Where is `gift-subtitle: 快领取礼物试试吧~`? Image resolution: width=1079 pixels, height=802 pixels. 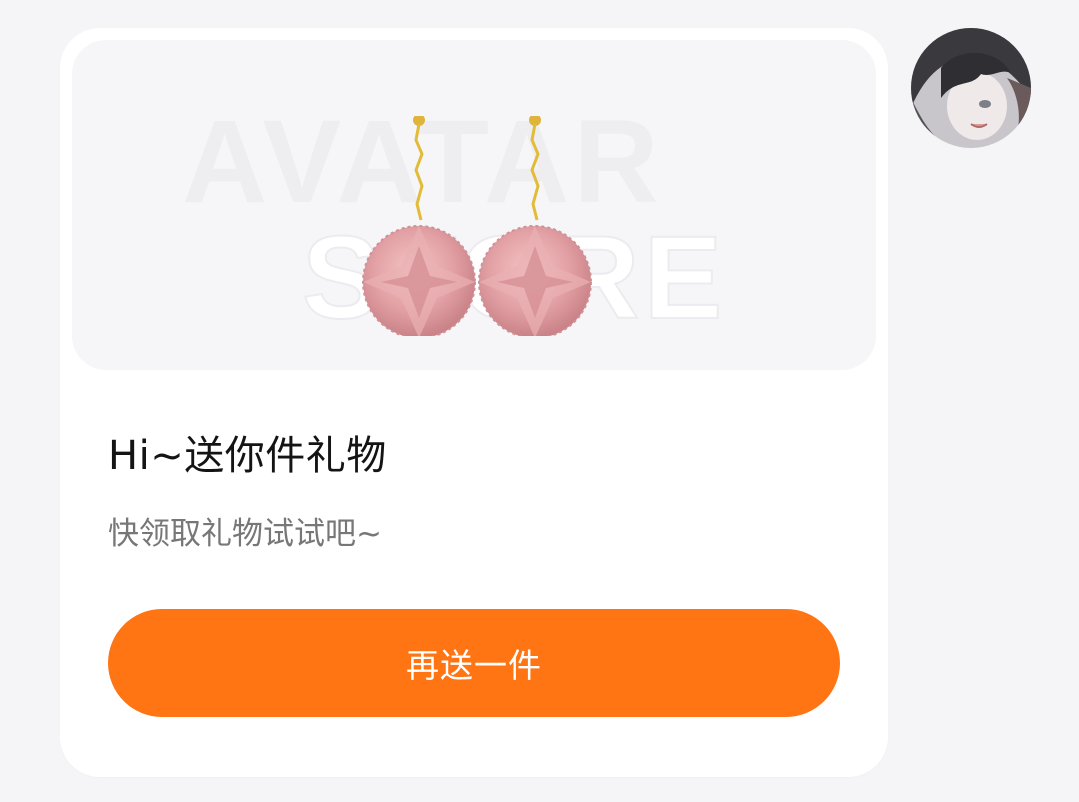 gift-subtitle: 快领取礼物试试吧~ is located at coordinates (245, 534).